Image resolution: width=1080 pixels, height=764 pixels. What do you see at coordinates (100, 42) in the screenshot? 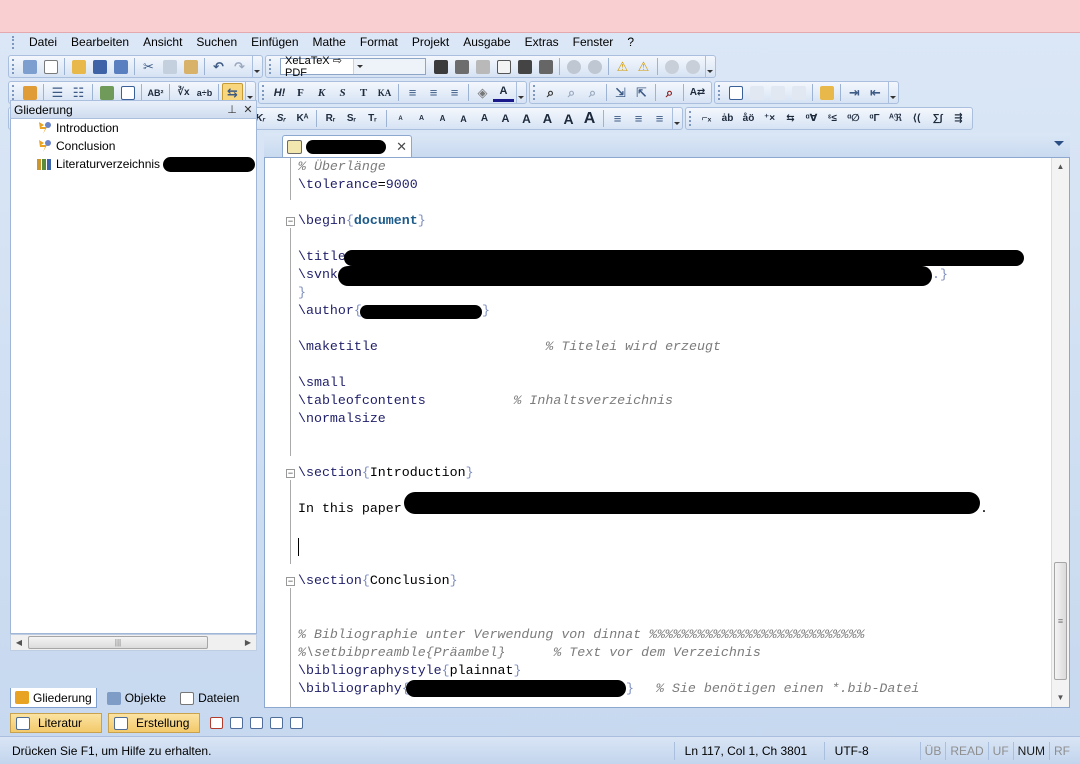
I see `menu-bearbeiten: Bearbeiten` at bounding box center [100, 42].